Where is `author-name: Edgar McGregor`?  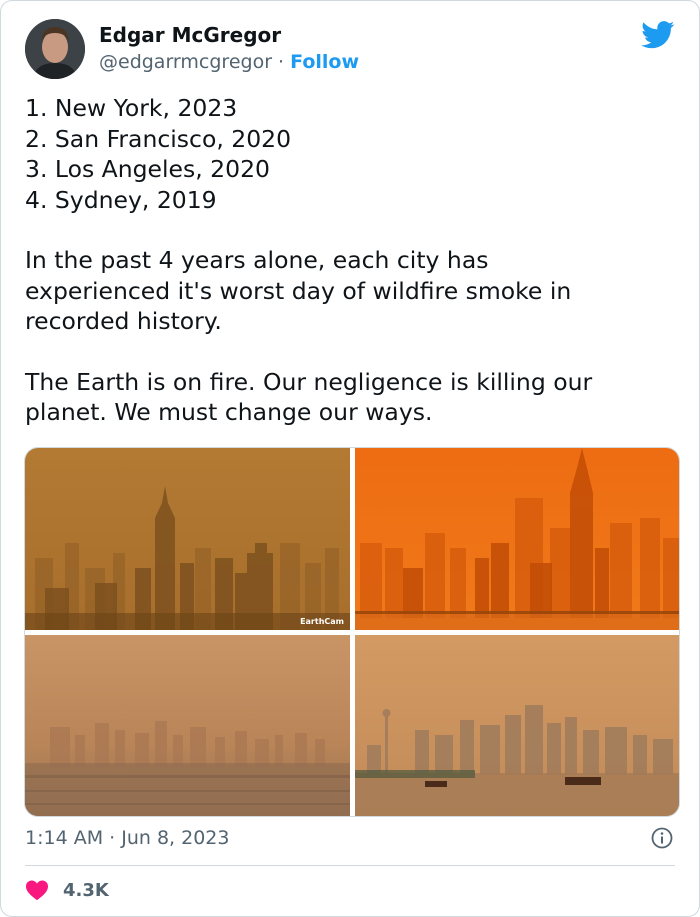 author-name: Edgar McGregor is located at coordinates (190, 35).